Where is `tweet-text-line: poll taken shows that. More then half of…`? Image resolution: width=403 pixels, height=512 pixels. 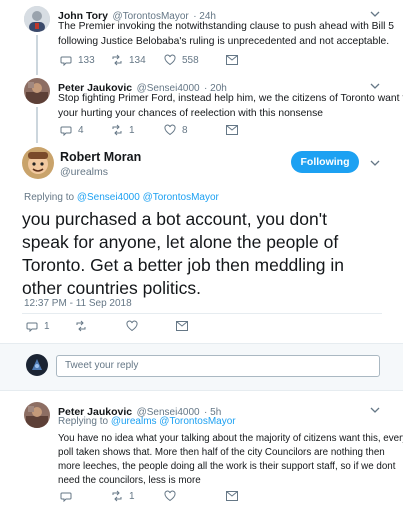
tweet-text-line: poll taken shows that. More then half of… is located at coordinates (221, 452).